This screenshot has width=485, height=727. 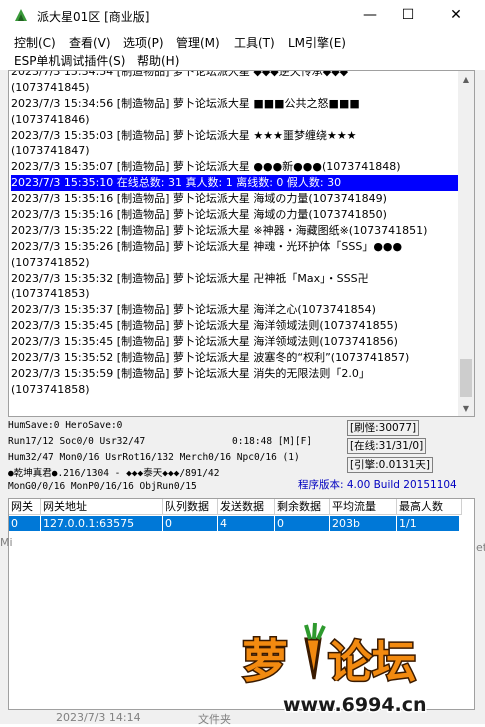 I want to click on table-row: 0 127.0.0.1:63575 0 4 0 203b 1/1, so click(x=234, y=523).